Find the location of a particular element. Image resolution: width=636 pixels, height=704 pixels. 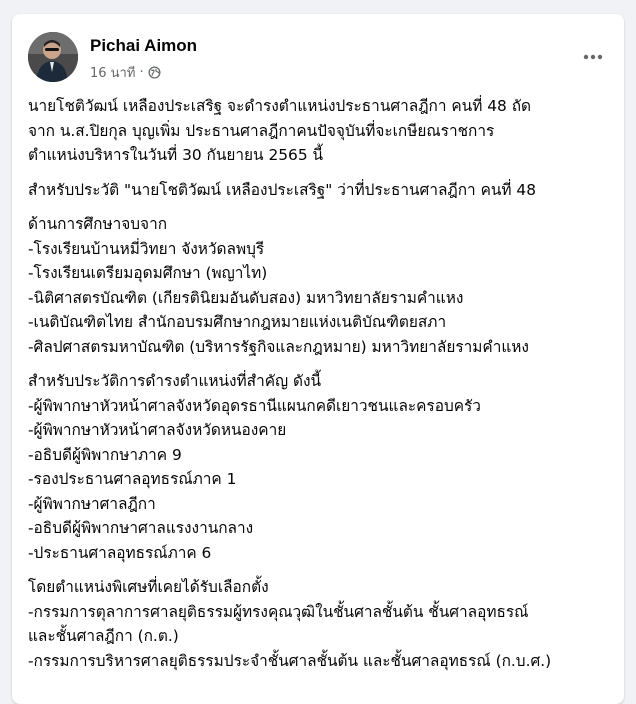

post-meta: 16 นาที · is located at coordinates (125, 72).